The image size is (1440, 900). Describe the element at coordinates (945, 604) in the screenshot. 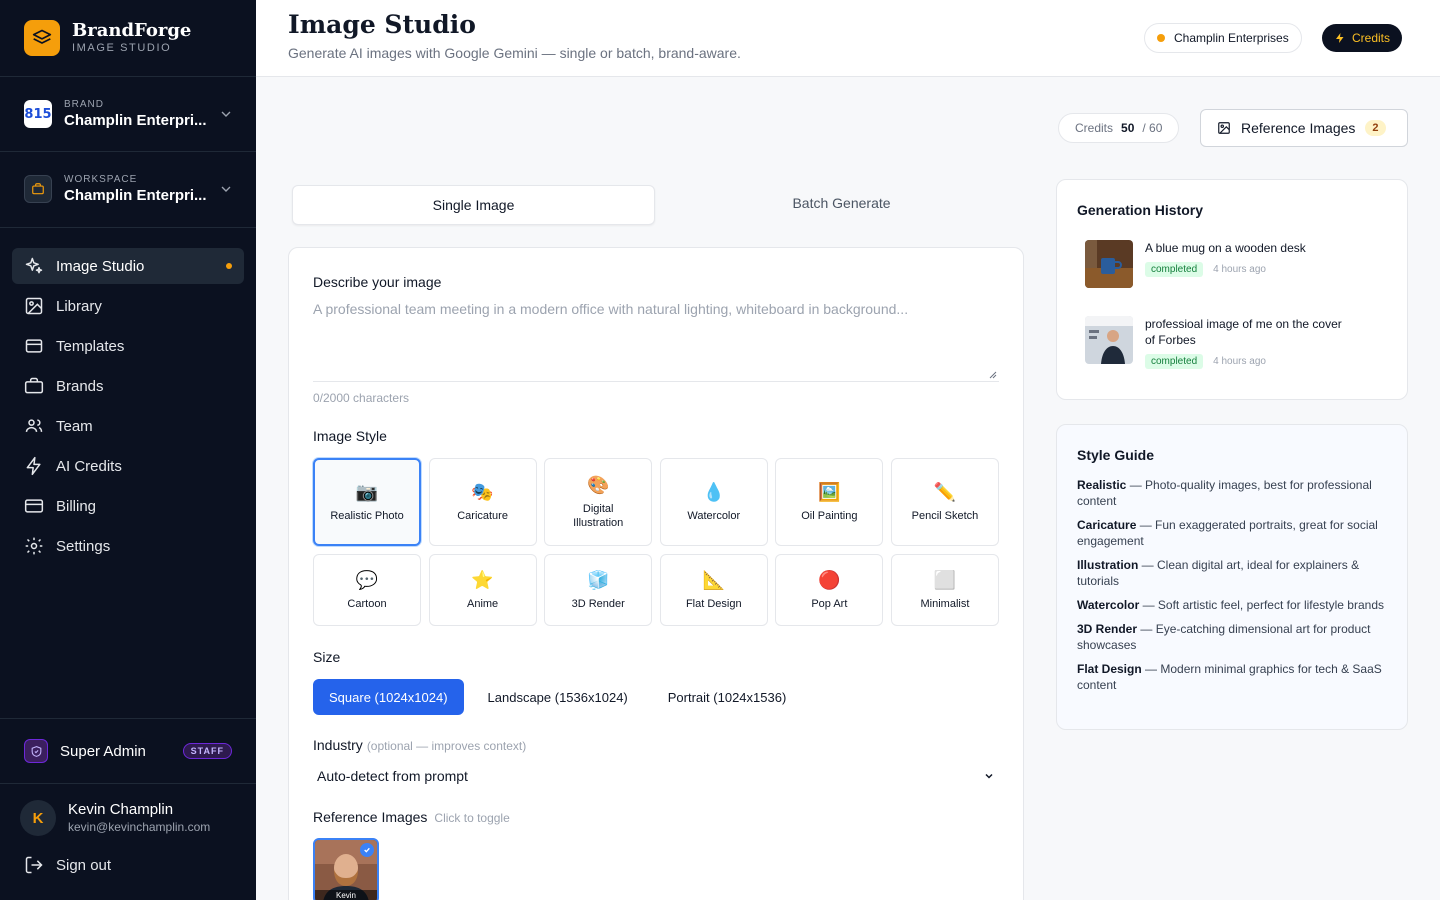

I see `style-option-label: Minimalist` at that location.